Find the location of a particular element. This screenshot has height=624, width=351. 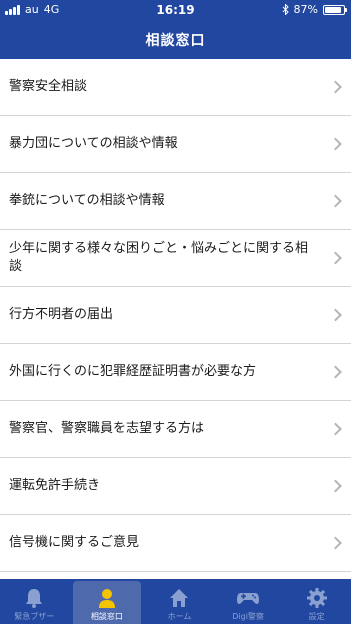

battery-percent: 87% is located at coordinates (305, 9).